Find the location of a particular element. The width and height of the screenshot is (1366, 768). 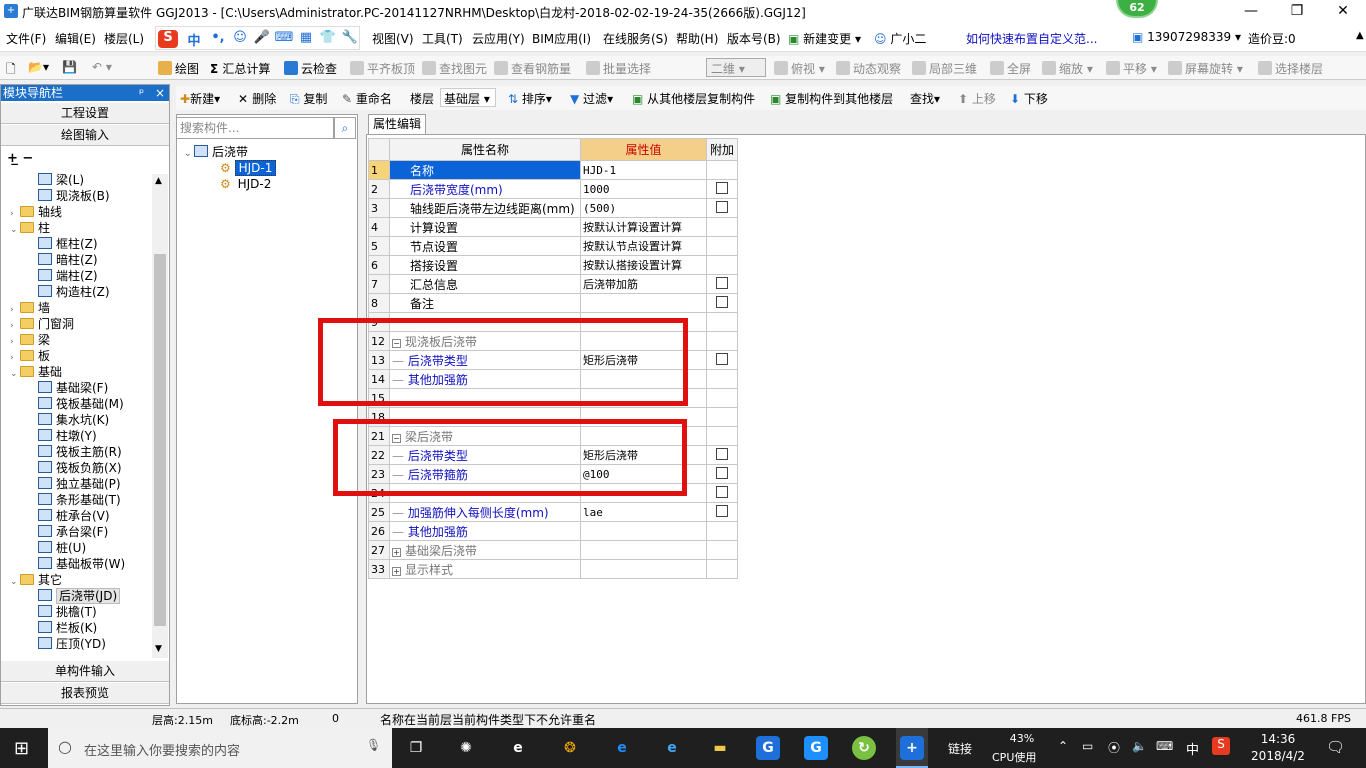

taskbar-search: ○ 在这里输入你要搜索的内容 🎙 is located at coordinates (220, 748).